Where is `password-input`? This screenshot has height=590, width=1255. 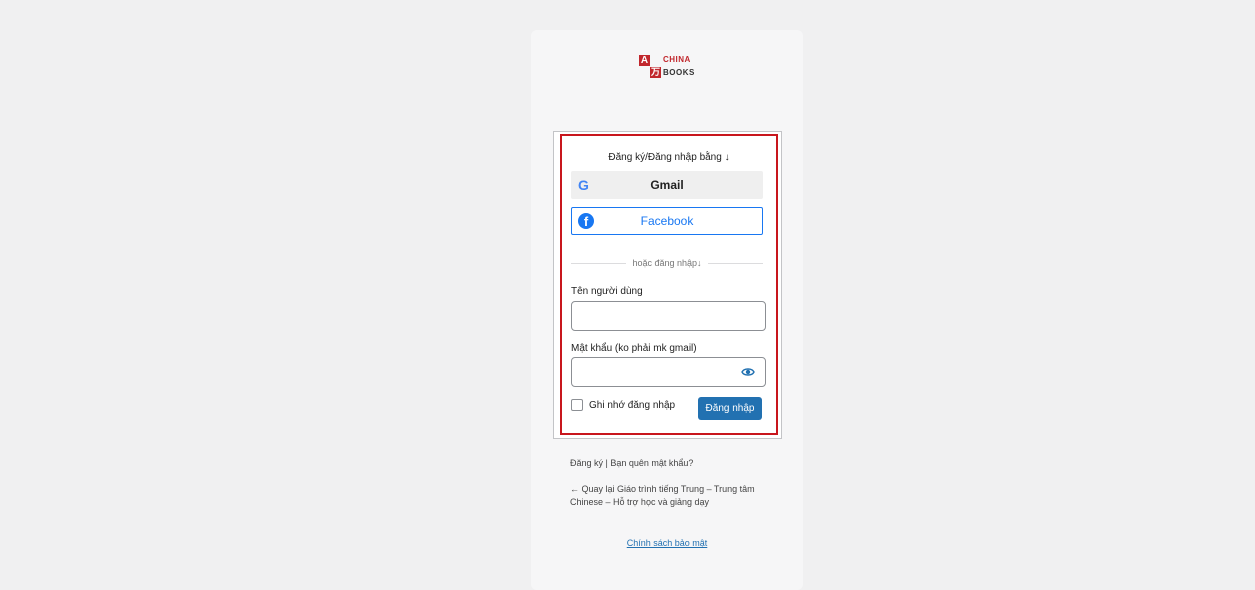
password-input is located at coordinates (668, 372).